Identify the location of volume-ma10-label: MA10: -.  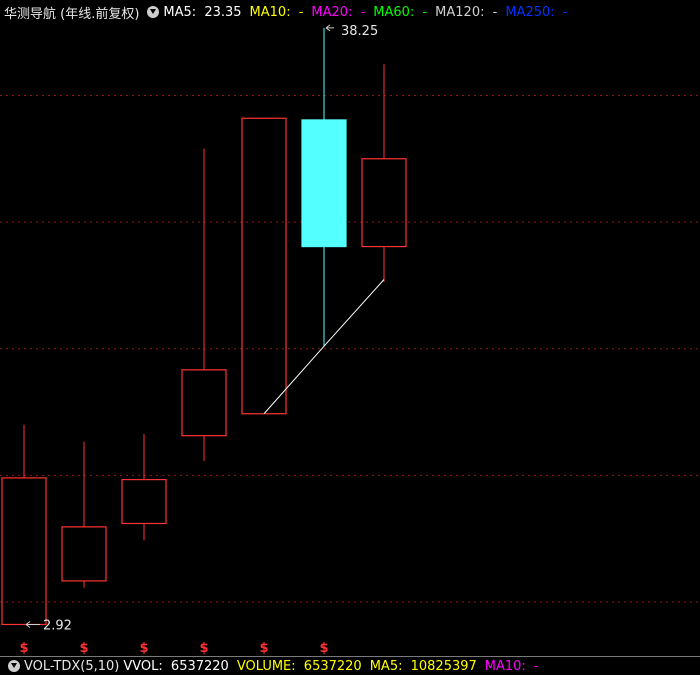
(511, 666).